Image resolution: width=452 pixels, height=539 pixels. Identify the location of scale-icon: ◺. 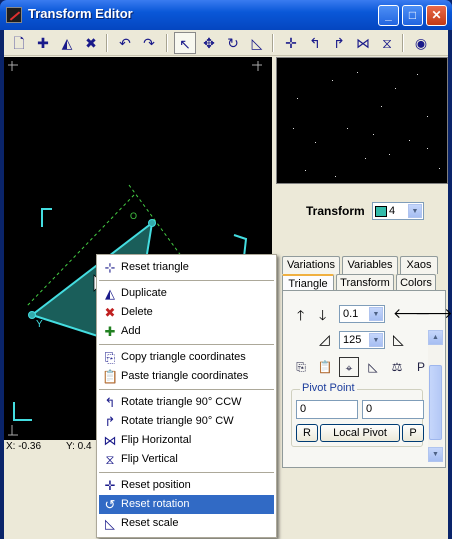
(373, 367).